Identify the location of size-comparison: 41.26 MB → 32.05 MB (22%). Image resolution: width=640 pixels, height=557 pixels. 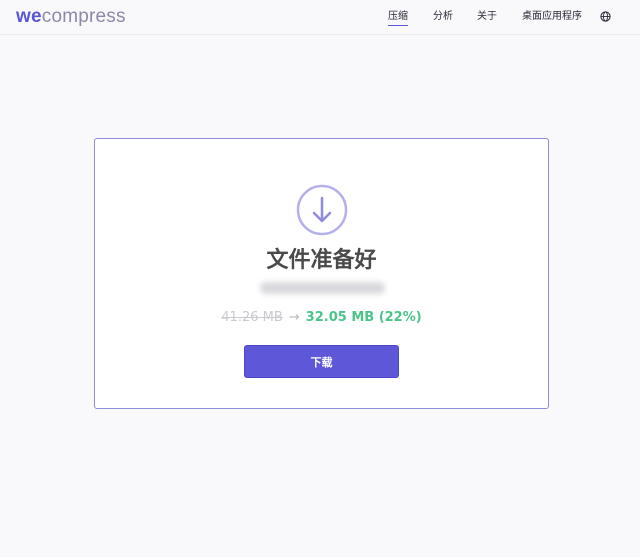
(321, 318).